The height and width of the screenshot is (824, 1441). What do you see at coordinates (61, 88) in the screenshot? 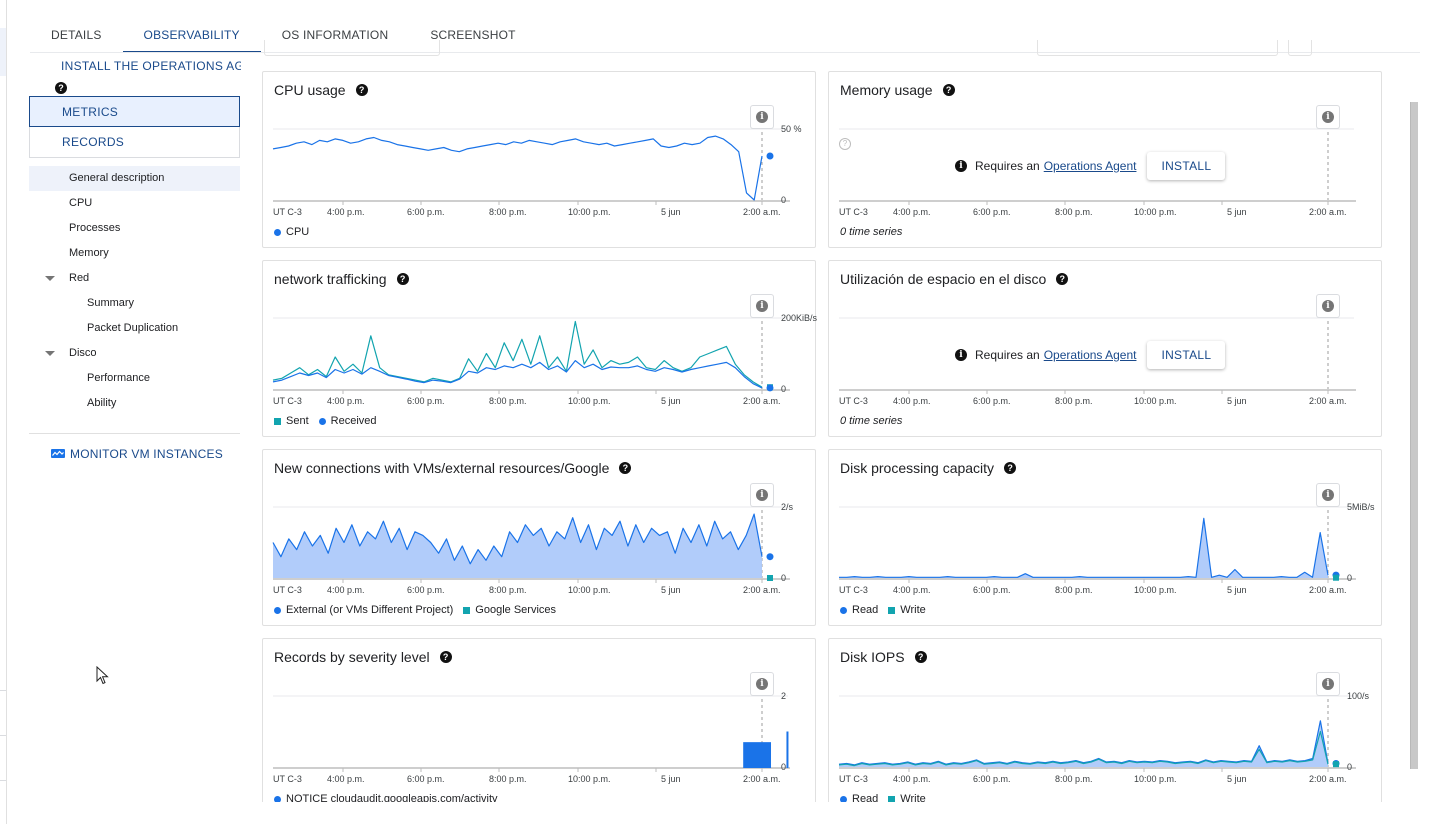
I see `help-circle-icon: ?` at bounding box center [61, 88].